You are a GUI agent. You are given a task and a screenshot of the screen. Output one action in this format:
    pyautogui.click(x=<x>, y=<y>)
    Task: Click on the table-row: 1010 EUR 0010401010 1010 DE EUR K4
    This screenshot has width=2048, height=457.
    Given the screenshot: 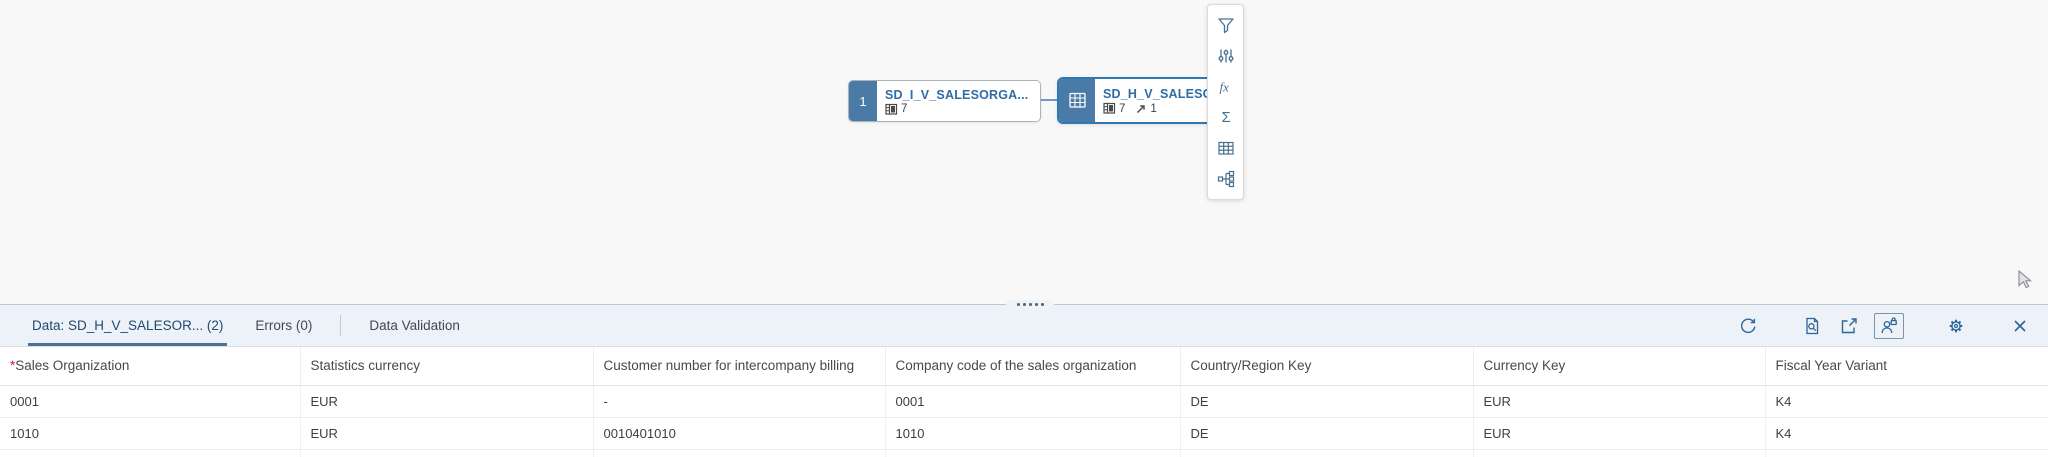 What is the action you would take?
    pyautogui.click(x=1024, y=433)
    